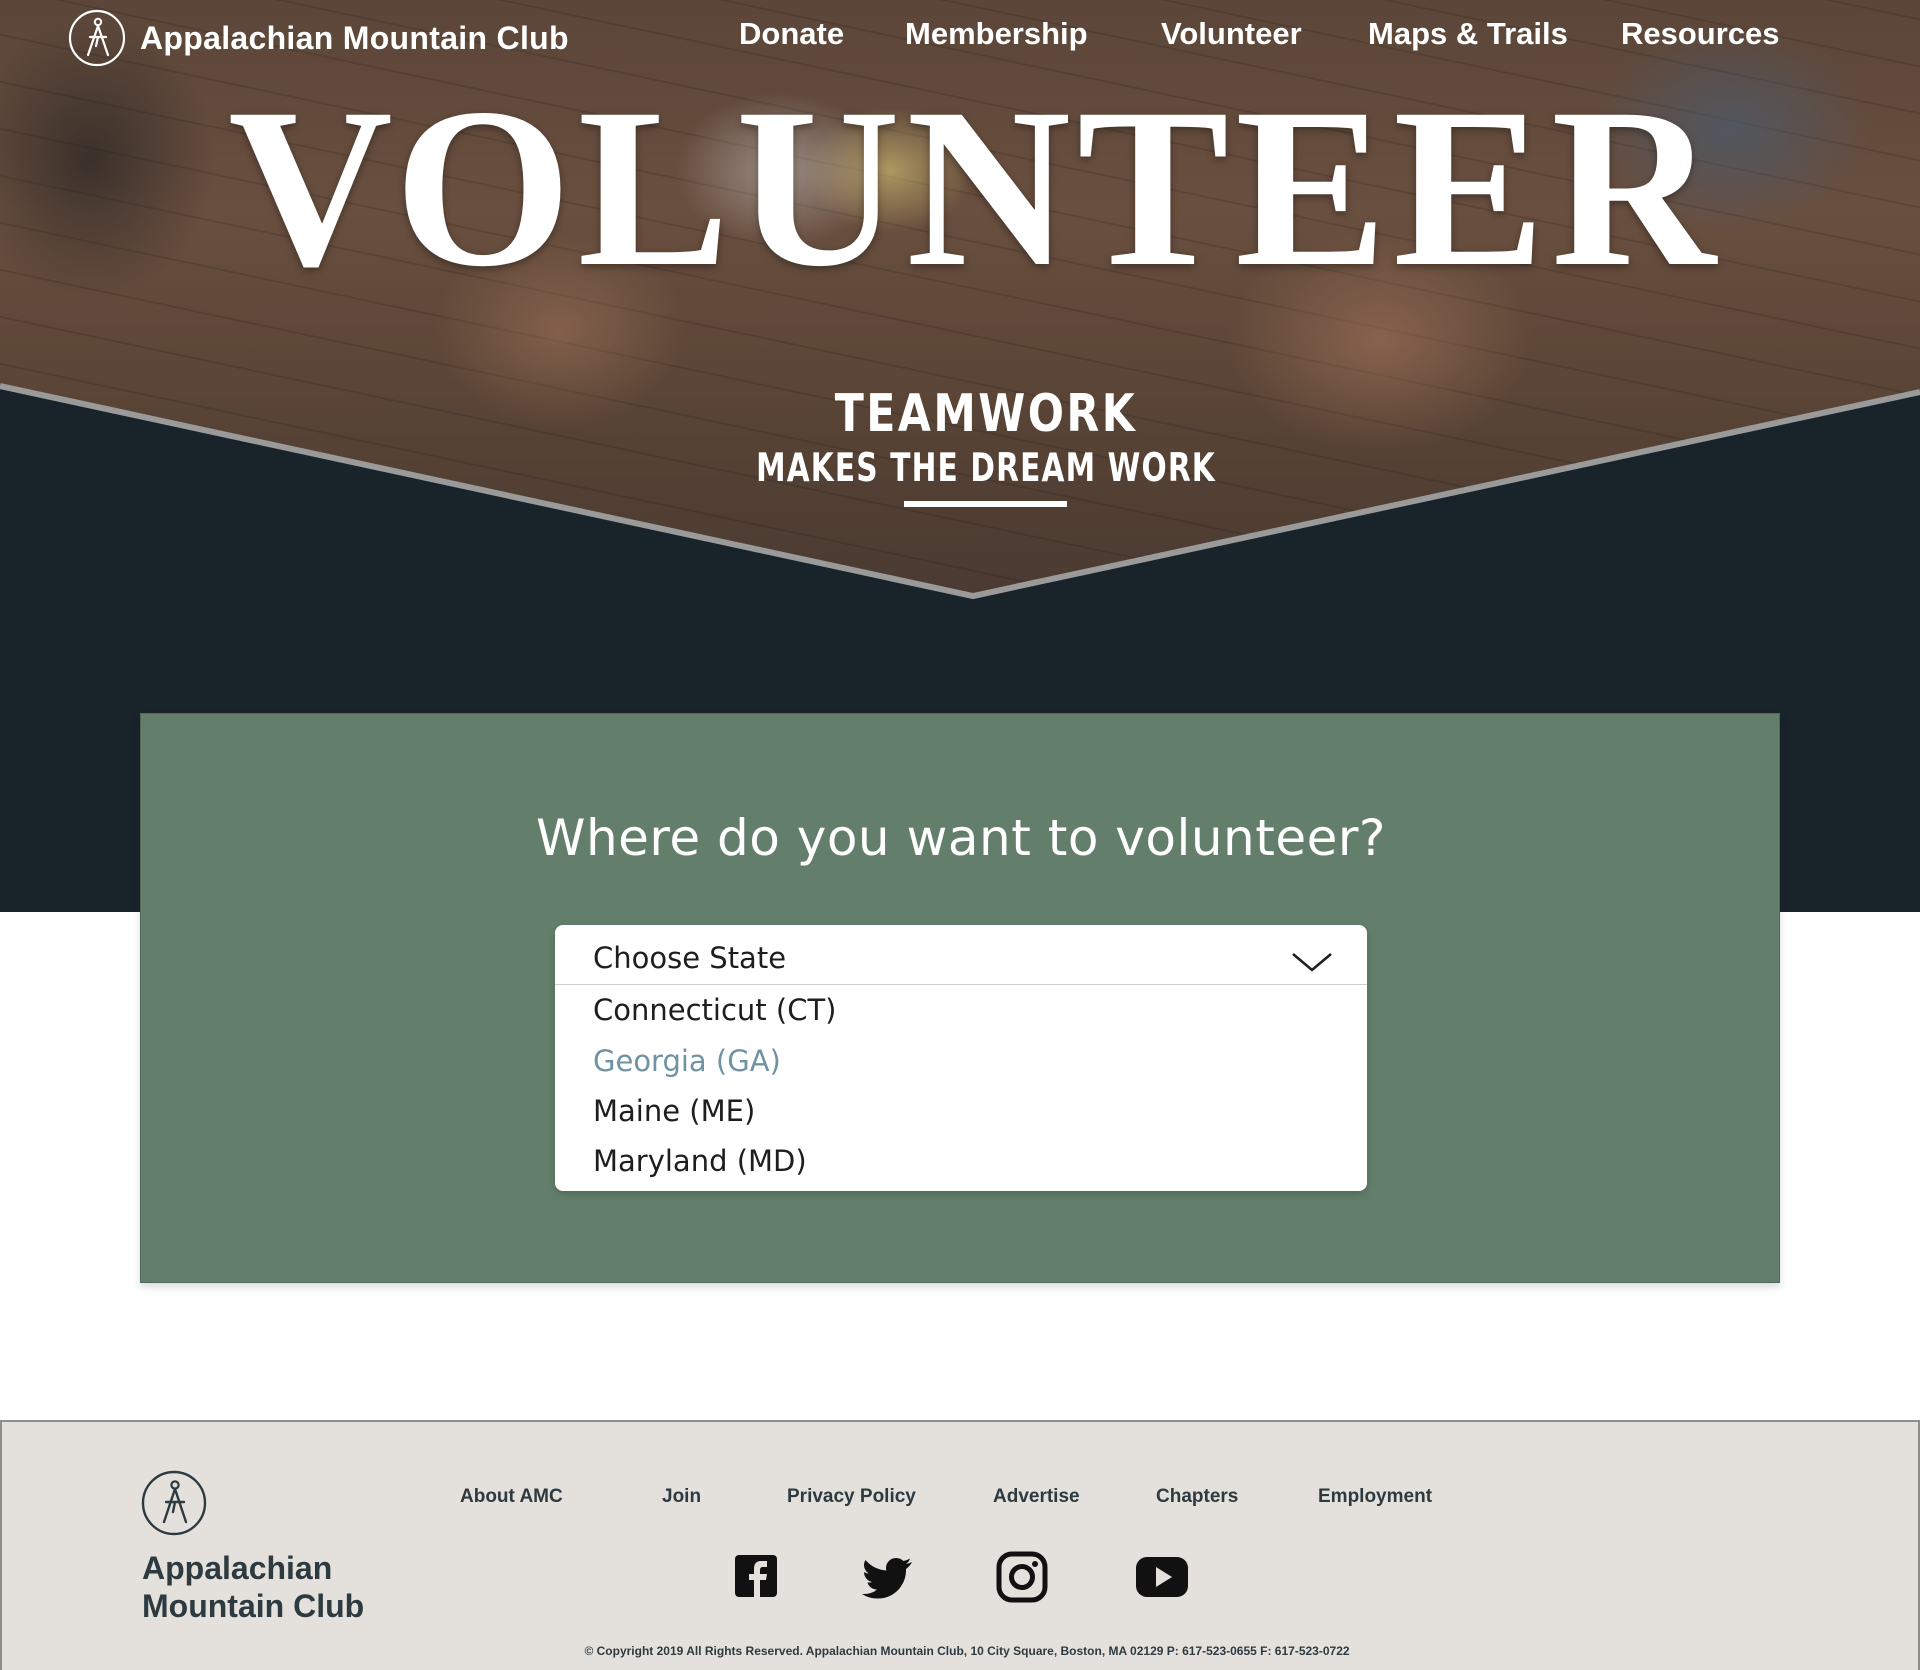  What do you see at coordinates (986, 414) in the screenshot?
I see `hero-tagline-line1: TEAMWORK` at bounding box center [986, 414].